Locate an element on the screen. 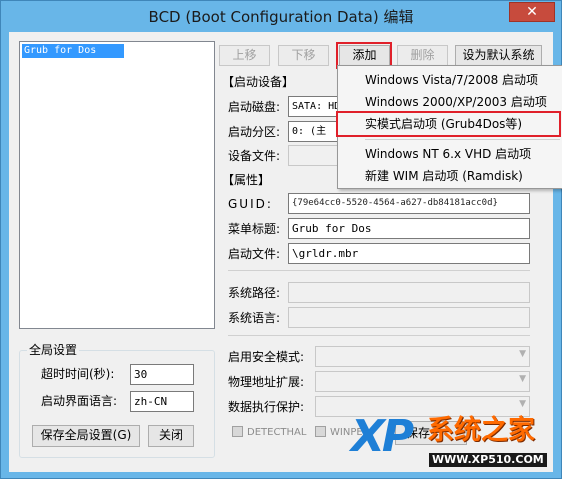 The image size is (562, 479). window-title: BCD (Boot Configuration Data) 编辑 is located at coordinates (281, 17).